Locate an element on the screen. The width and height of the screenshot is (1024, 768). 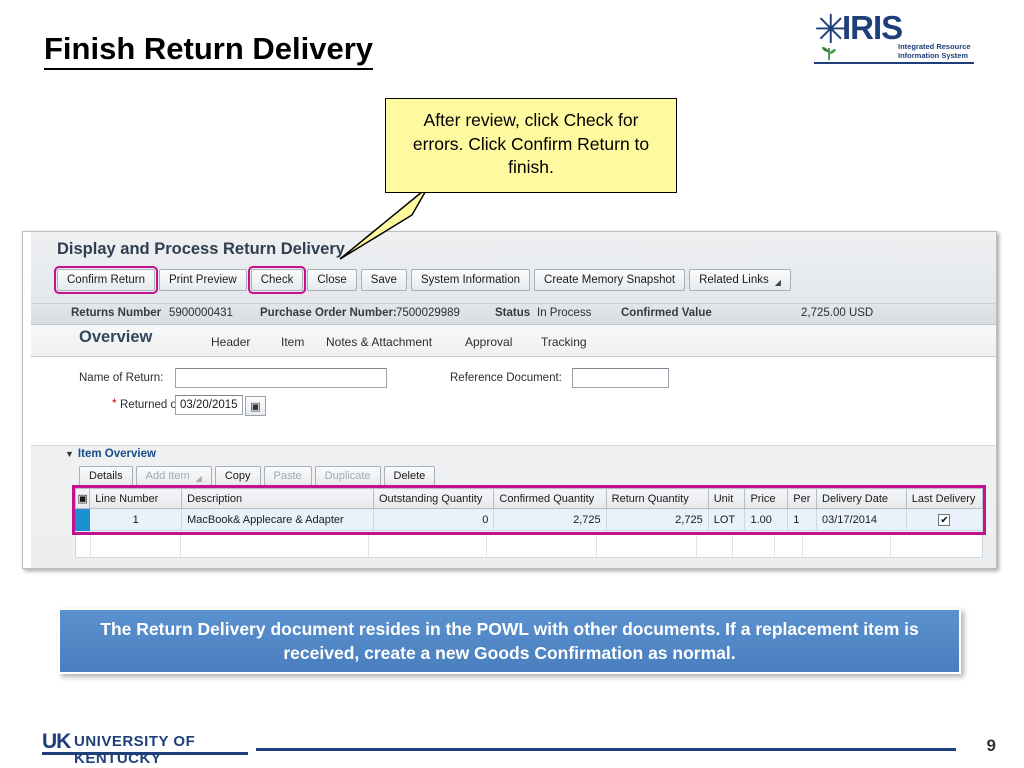
footer-divider is located at coordinates (606, 749).